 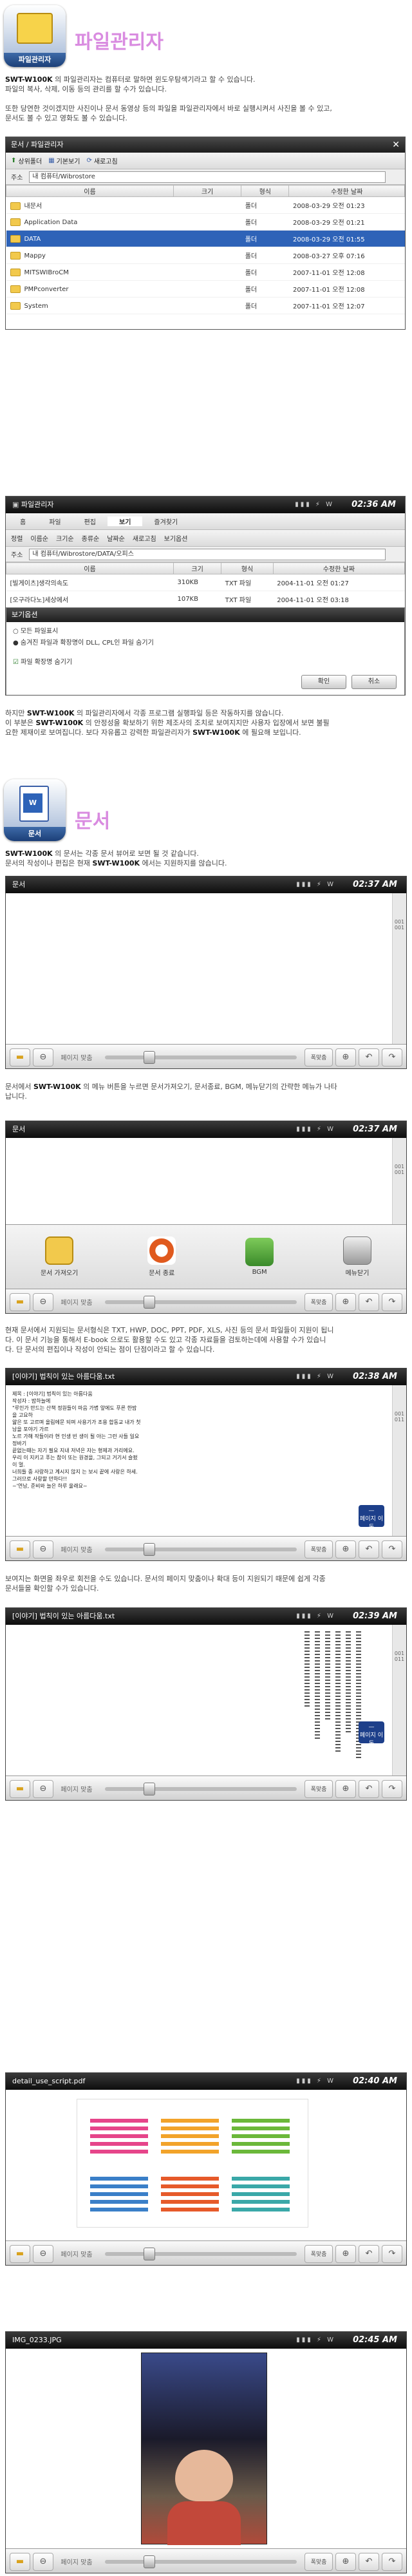 I want to click on view-options-button: 보기옵션, so click(x=176, y=538).